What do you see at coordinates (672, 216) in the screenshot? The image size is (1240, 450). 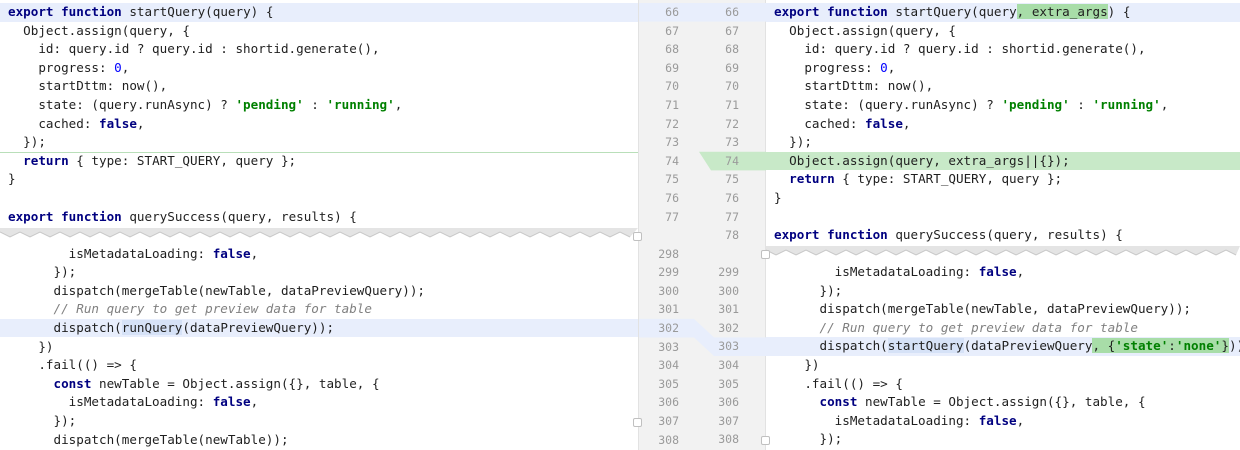 I see `left-line-number: 77` at bounding box center [672, 216].